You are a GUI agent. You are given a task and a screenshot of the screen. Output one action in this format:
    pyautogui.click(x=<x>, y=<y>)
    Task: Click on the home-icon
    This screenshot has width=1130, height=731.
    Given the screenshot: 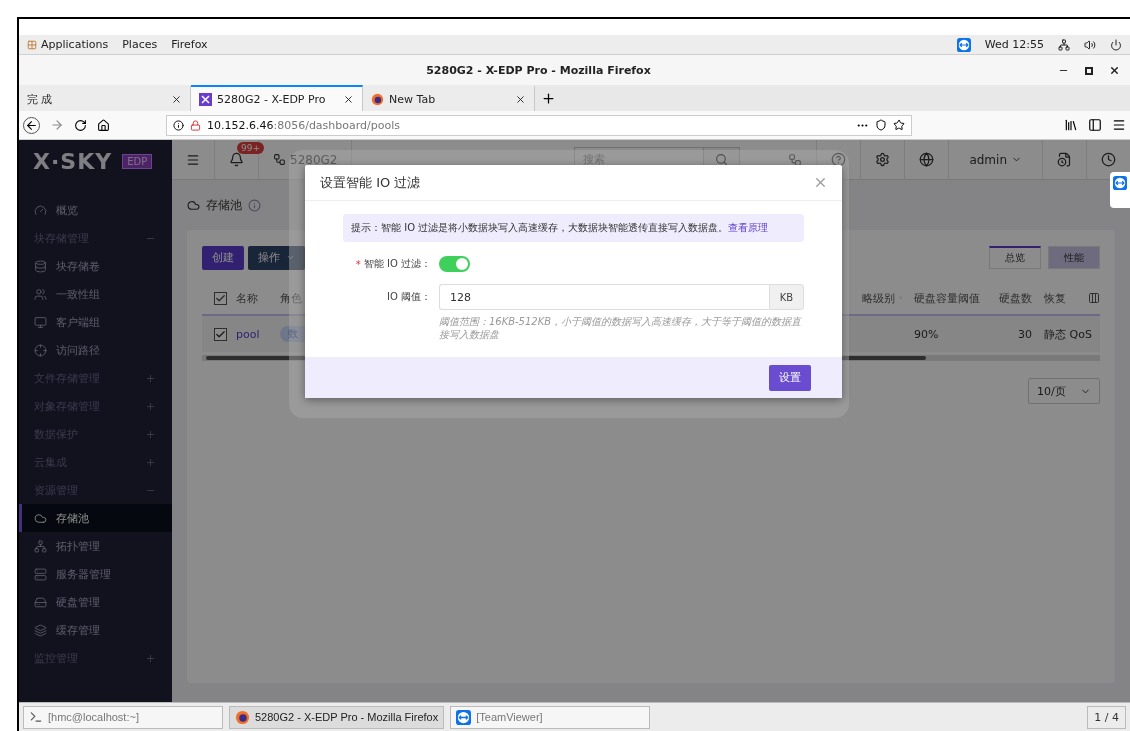 What is the action you would take?
    pyautogui.click(x=103, y=125)
    